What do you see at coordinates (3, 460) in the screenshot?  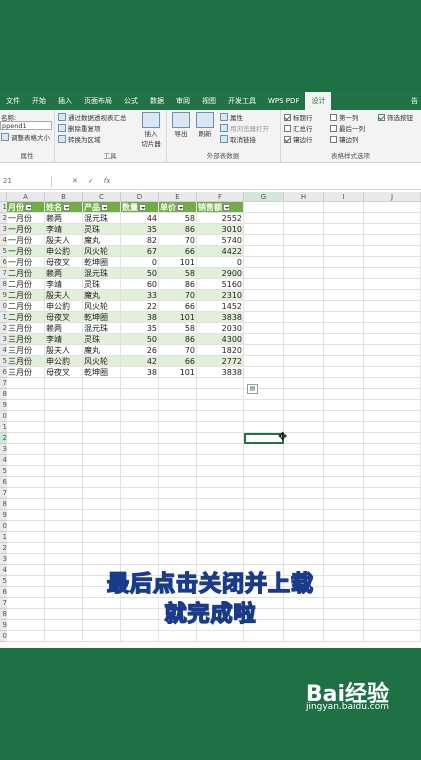 I see `row-header: 4` at bounding box center [3, 460].